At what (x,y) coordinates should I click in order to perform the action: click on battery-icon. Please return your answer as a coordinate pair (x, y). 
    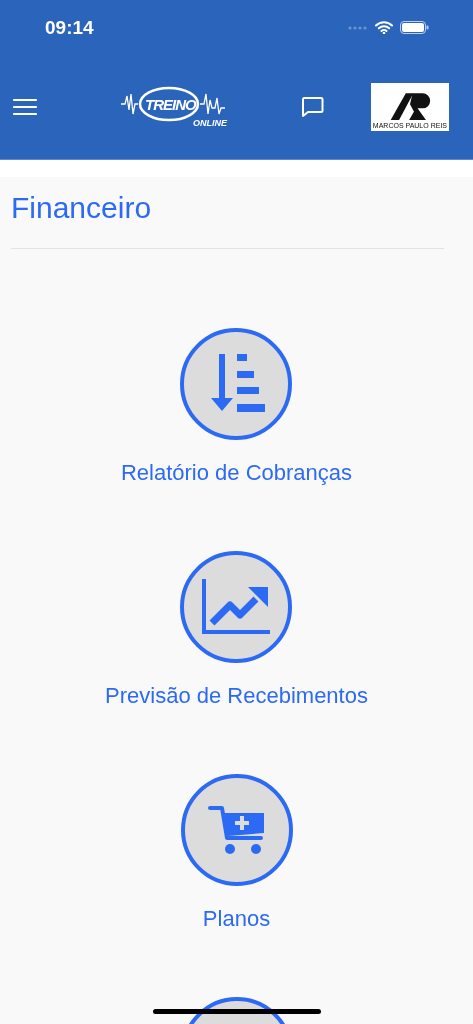
    Looking at the image, I should click on (414, 27).